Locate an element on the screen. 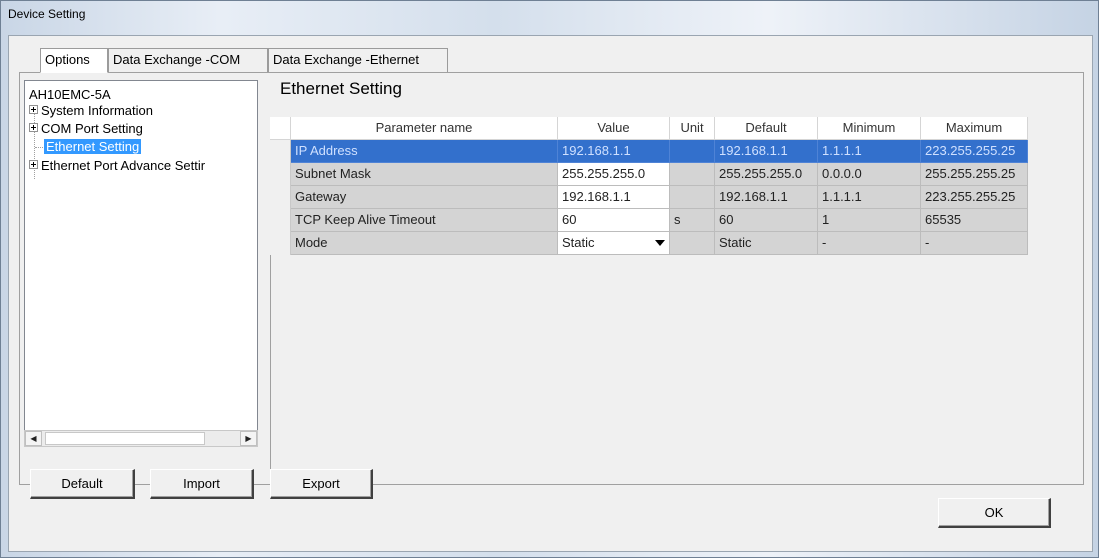 This screenshot has height=558, width=1099. cell-parameter-name: Gateway is located at coordinates (424, 197).